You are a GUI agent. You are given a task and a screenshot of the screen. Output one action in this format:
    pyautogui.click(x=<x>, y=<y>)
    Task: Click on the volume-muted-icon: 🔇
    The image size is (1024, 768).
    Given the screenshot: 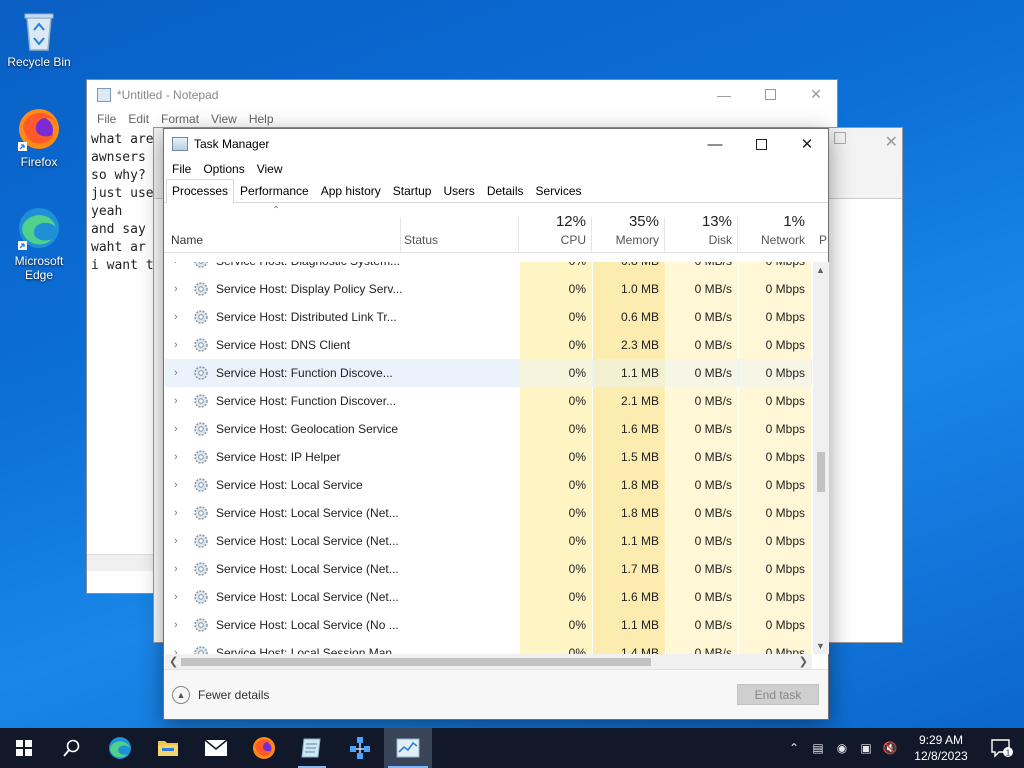 What is the action you would take?
    pyautogui.click(x=890, y=748)
    